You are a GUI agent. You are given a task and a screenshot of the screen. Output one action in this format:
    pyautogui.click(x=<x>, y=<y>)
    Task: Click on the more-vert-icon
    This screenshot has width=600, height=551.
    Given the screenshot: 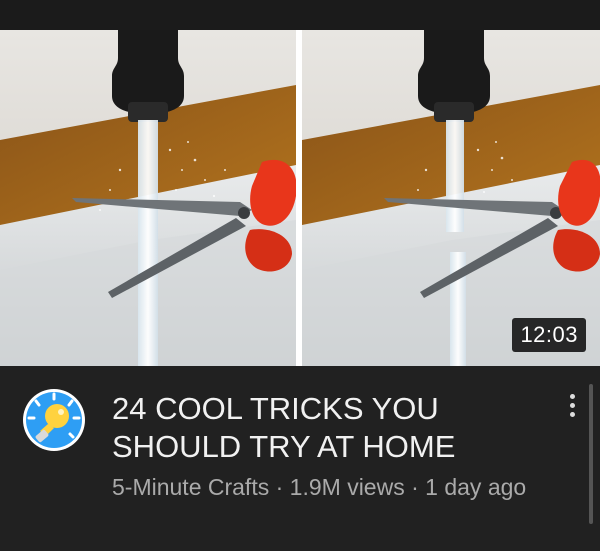 What is the action you would take?
    pyautogui.click(x=572, y=410)
    